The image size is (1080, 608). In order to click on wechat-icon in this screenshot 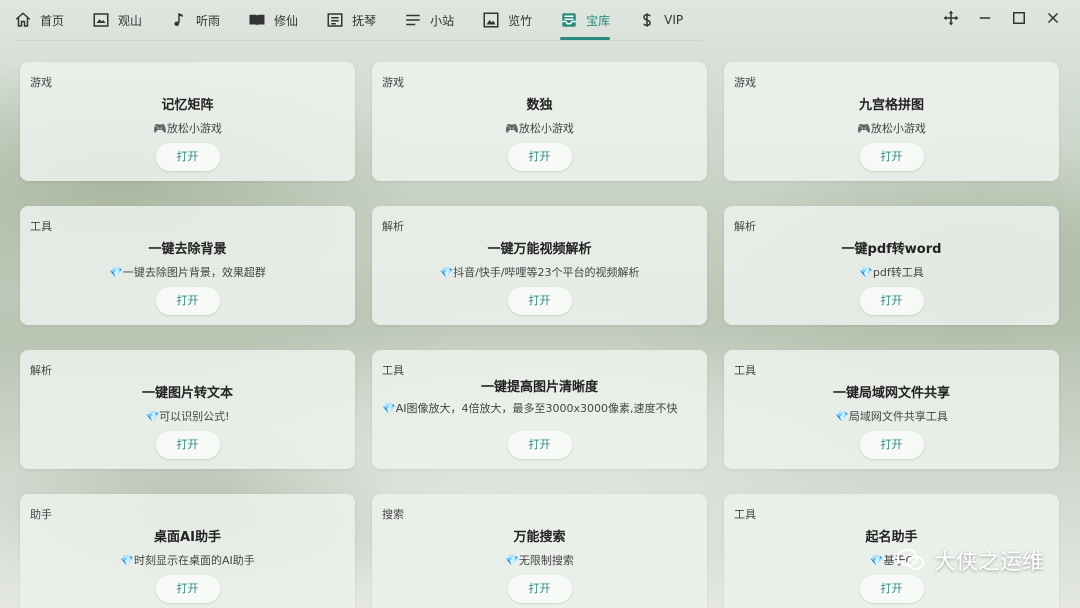, I will do `click(910, 559)`.